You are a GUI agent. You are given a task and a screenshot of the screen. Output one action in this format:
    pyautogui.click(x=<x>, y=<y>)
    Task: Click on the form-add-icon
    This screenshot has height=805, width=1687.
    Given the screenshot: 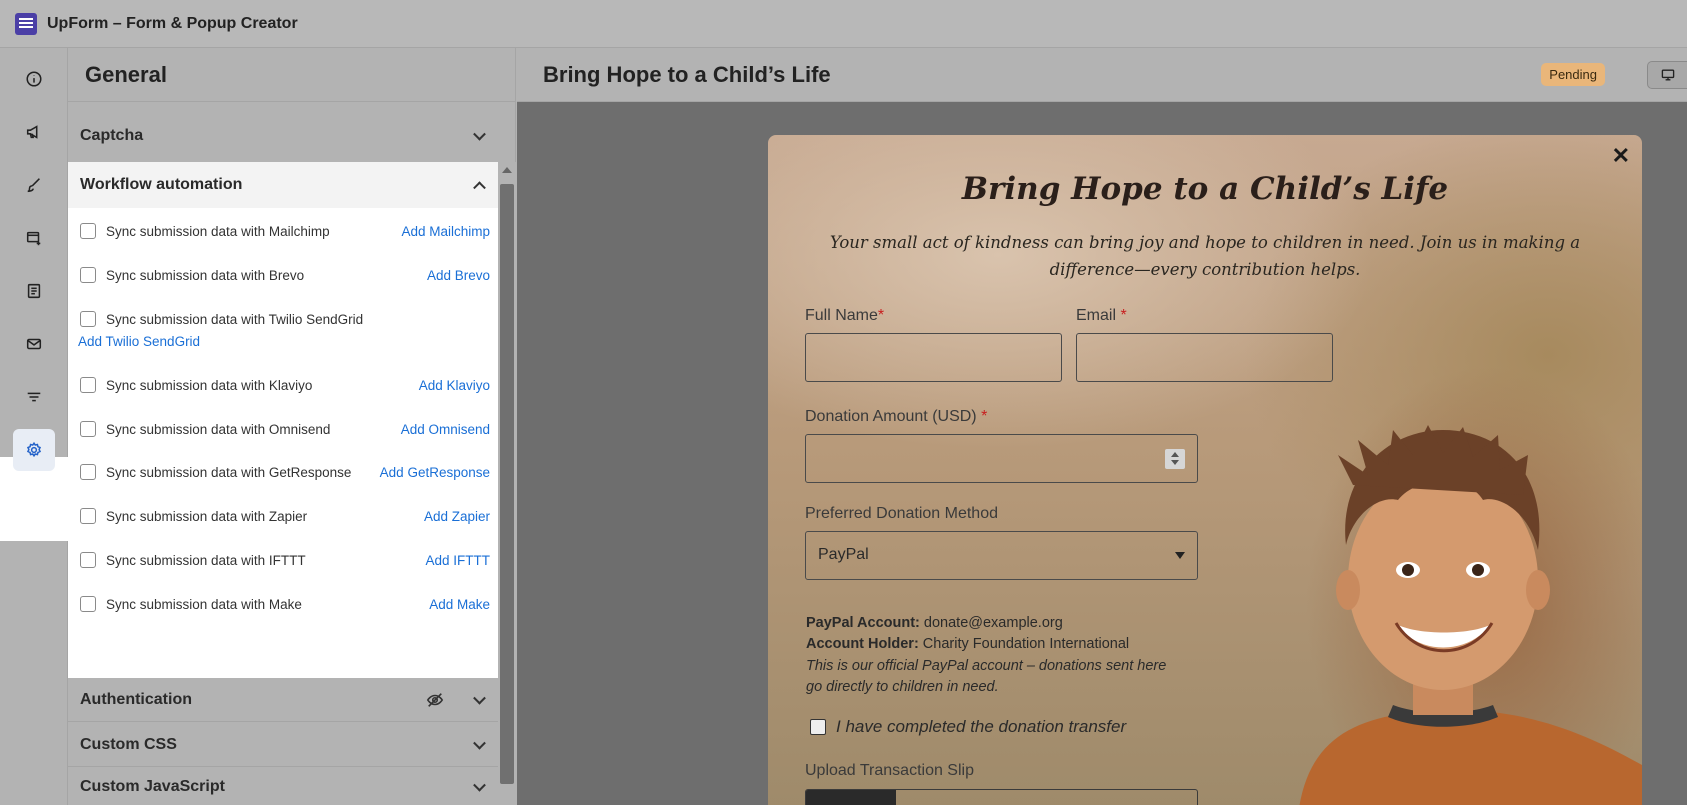 What is the action you would take?
    pyautogui.click(x=34, y=238)
    